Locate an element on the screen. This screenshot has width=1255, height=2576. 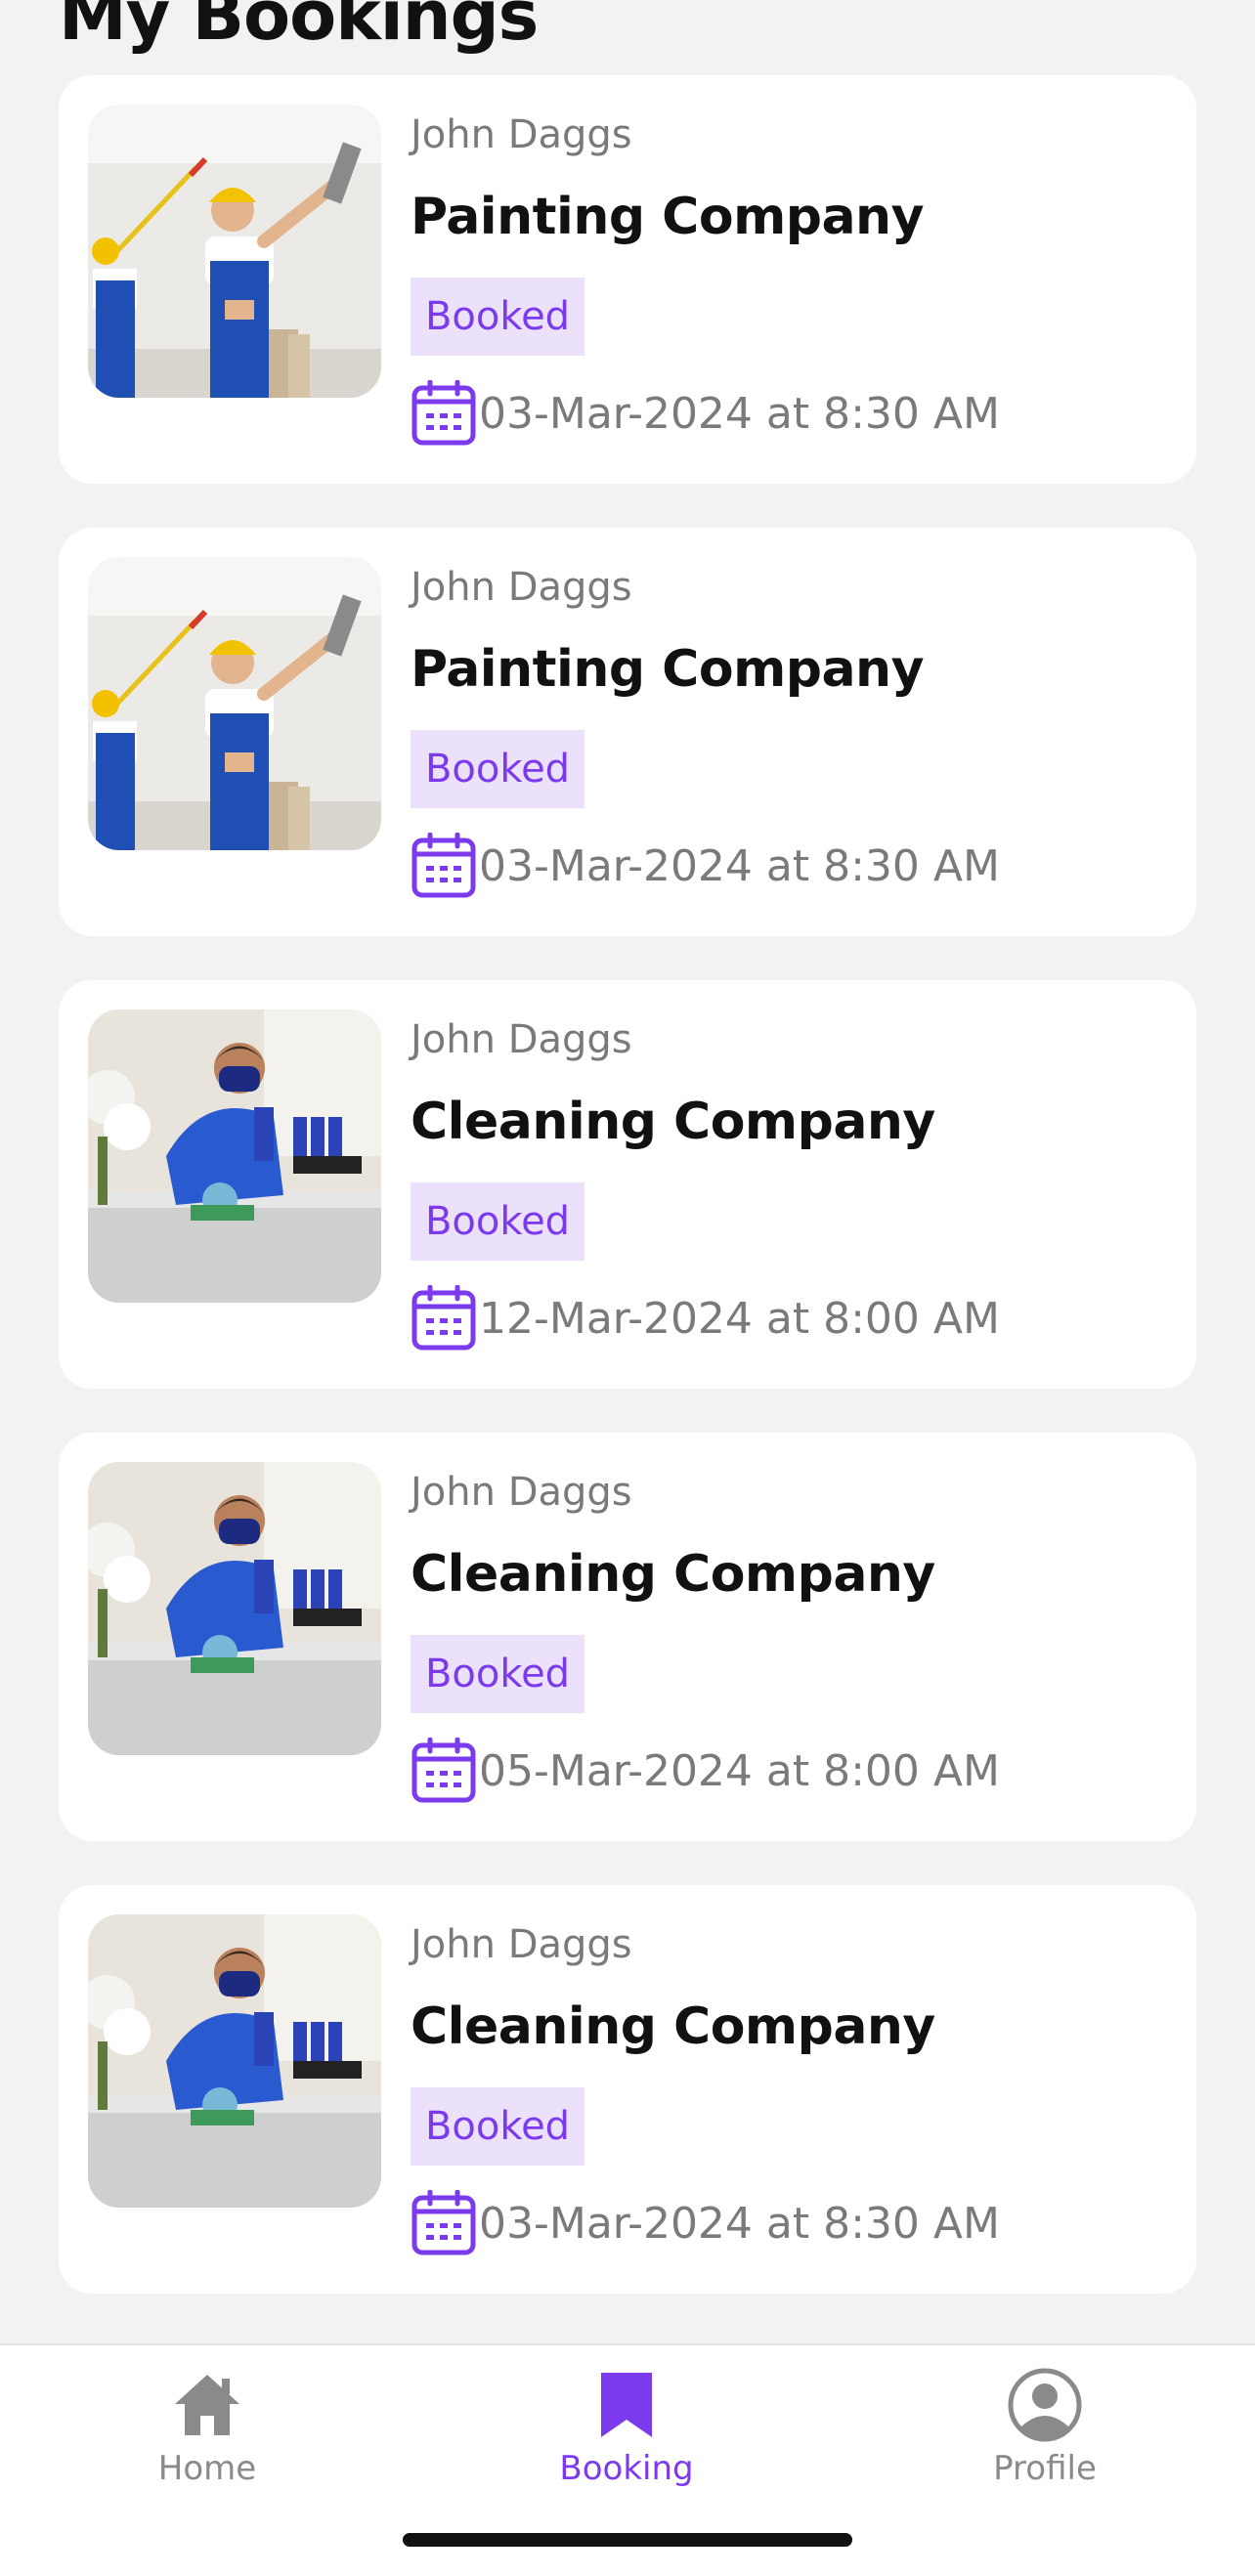
tab-profile: Profile is located at coordinates (1045, 2436).